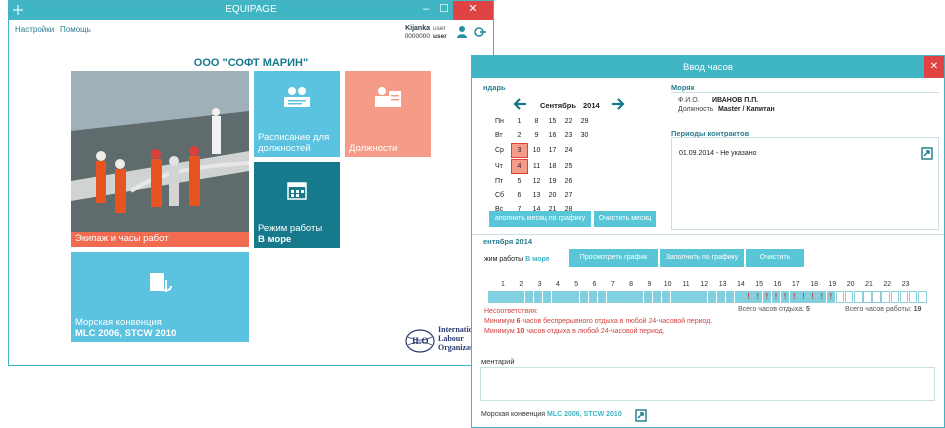  Describe the element at coordinates (519, 181) in the screenshot. I see `calendar-day: 5` at that location.